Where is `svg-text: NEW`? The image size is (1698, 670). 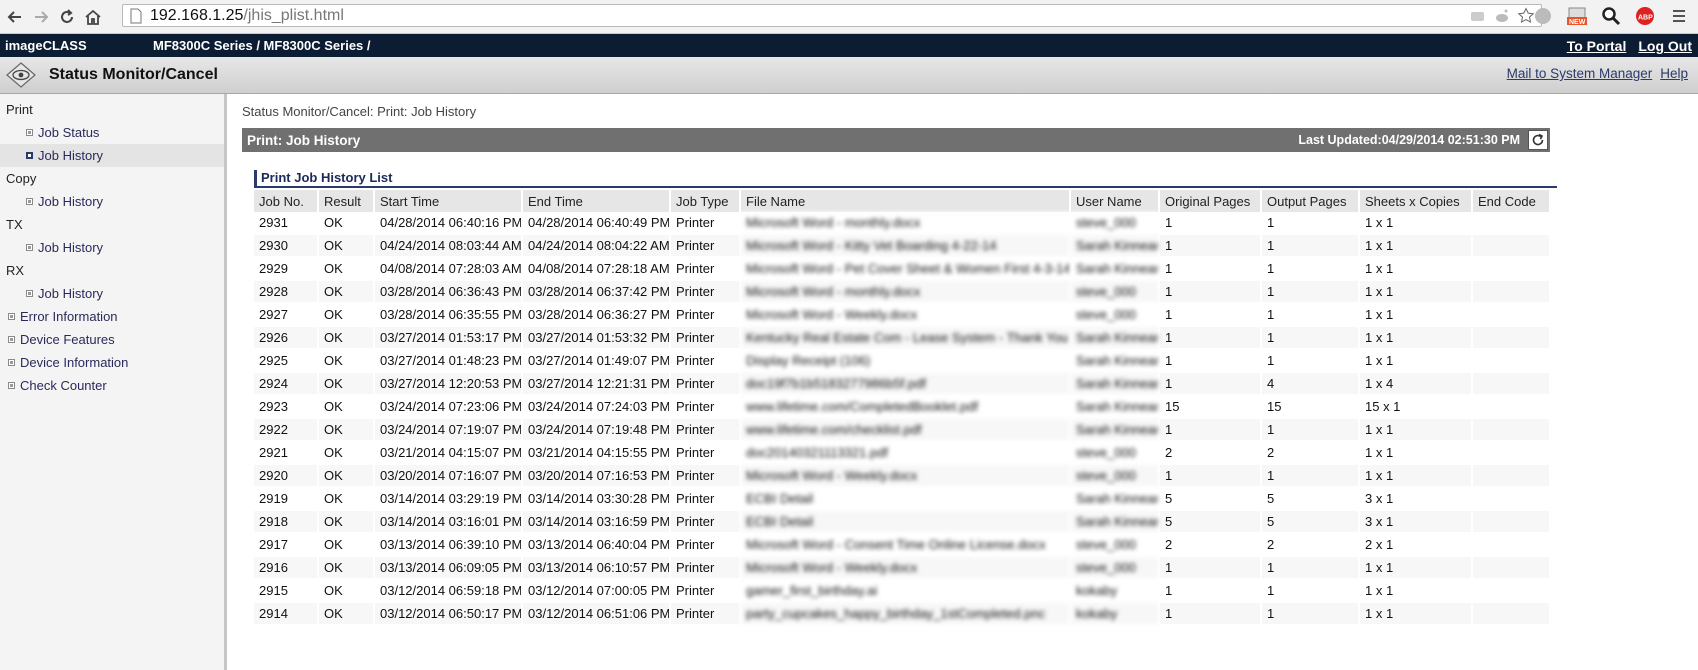
svg-text: NEW is located at coordinates (1577, 22).